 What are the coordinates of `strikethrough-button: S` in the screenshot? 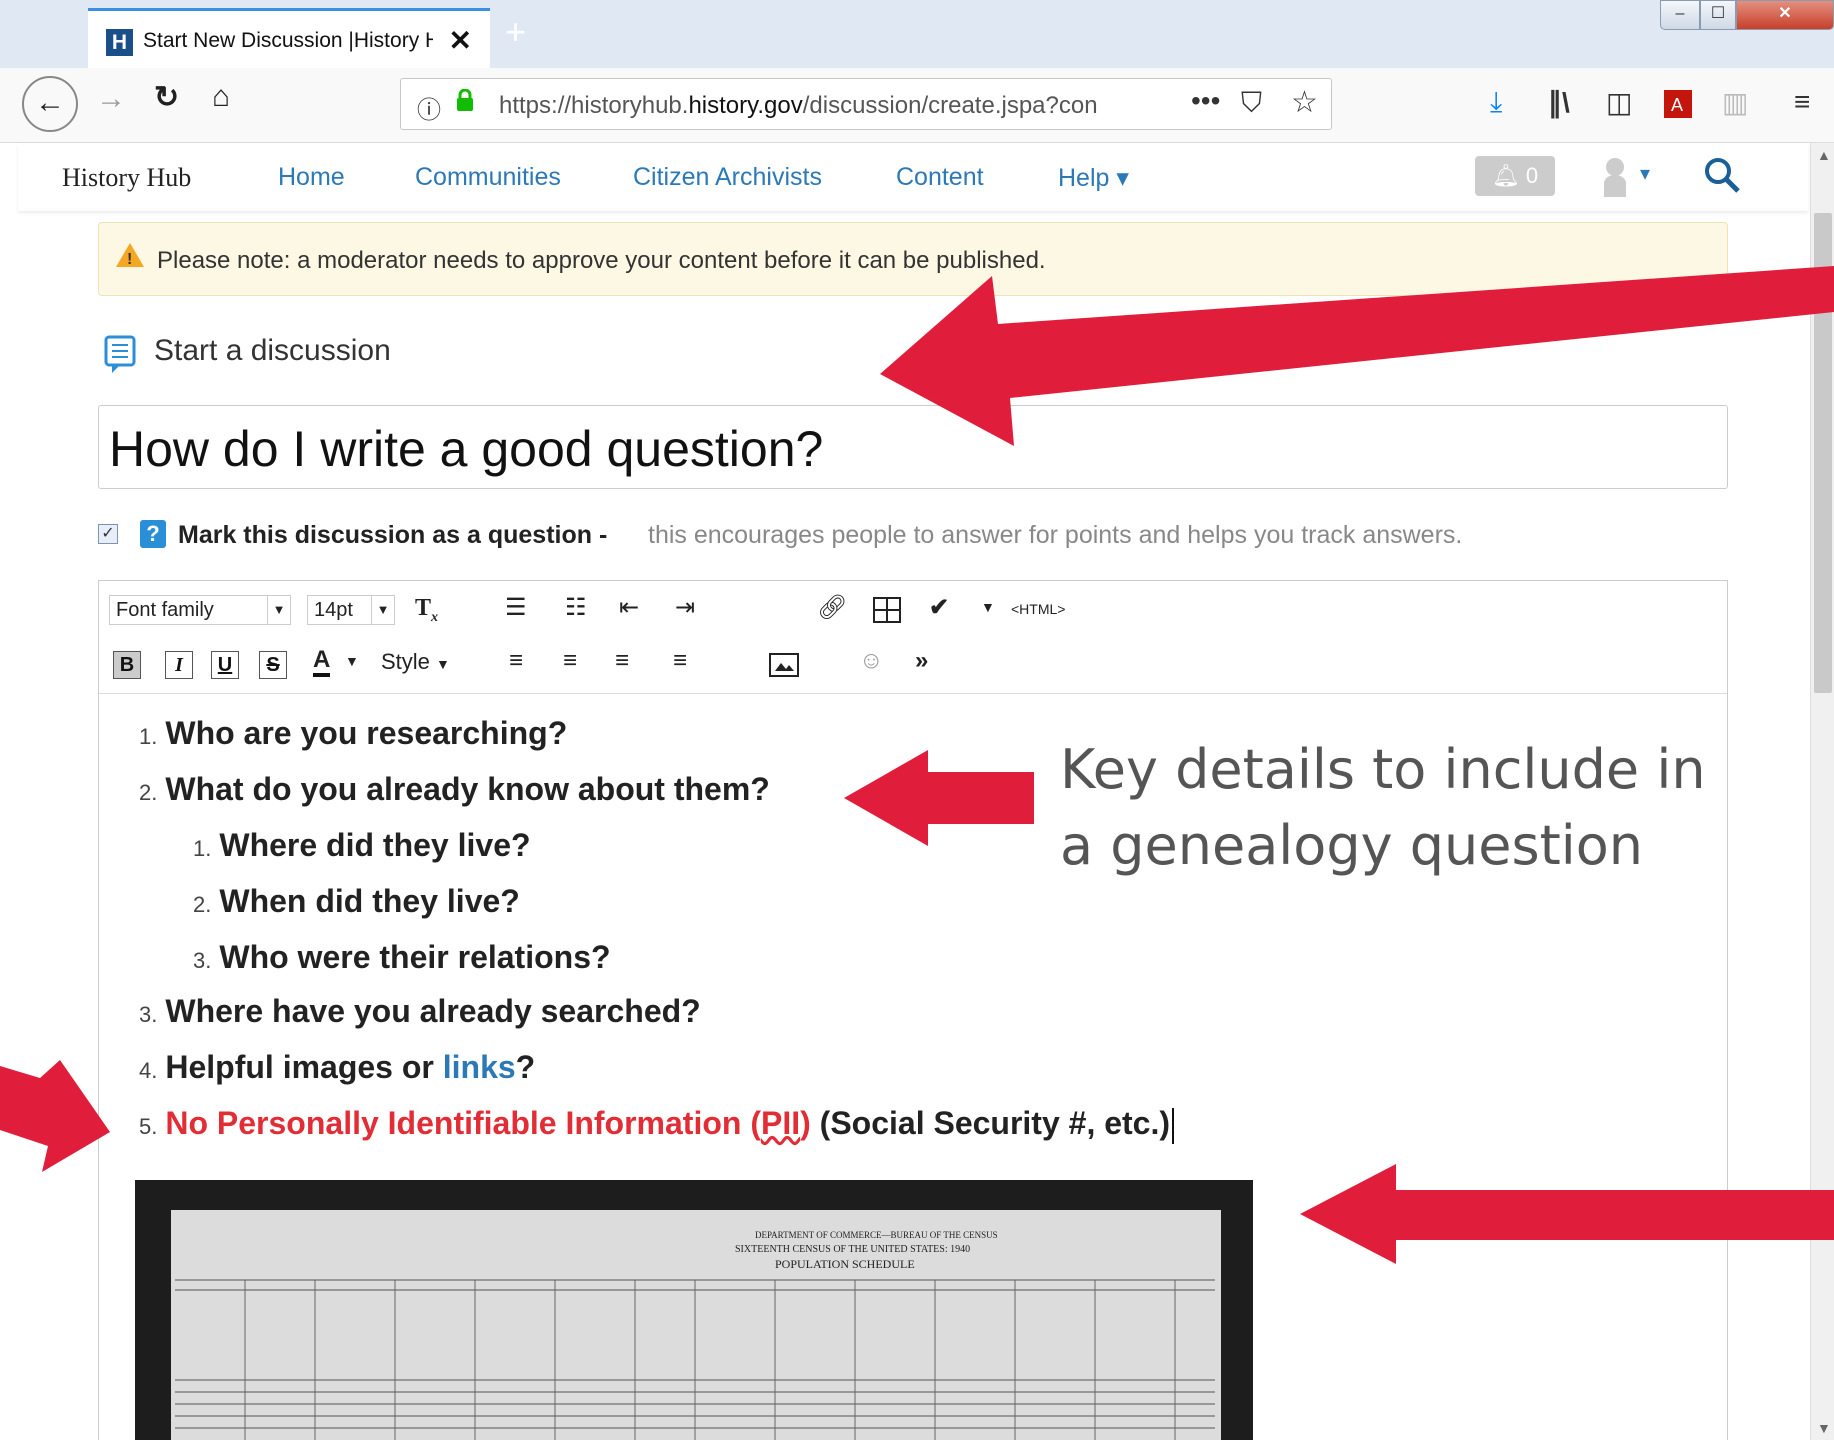 It's located at (273, 665).